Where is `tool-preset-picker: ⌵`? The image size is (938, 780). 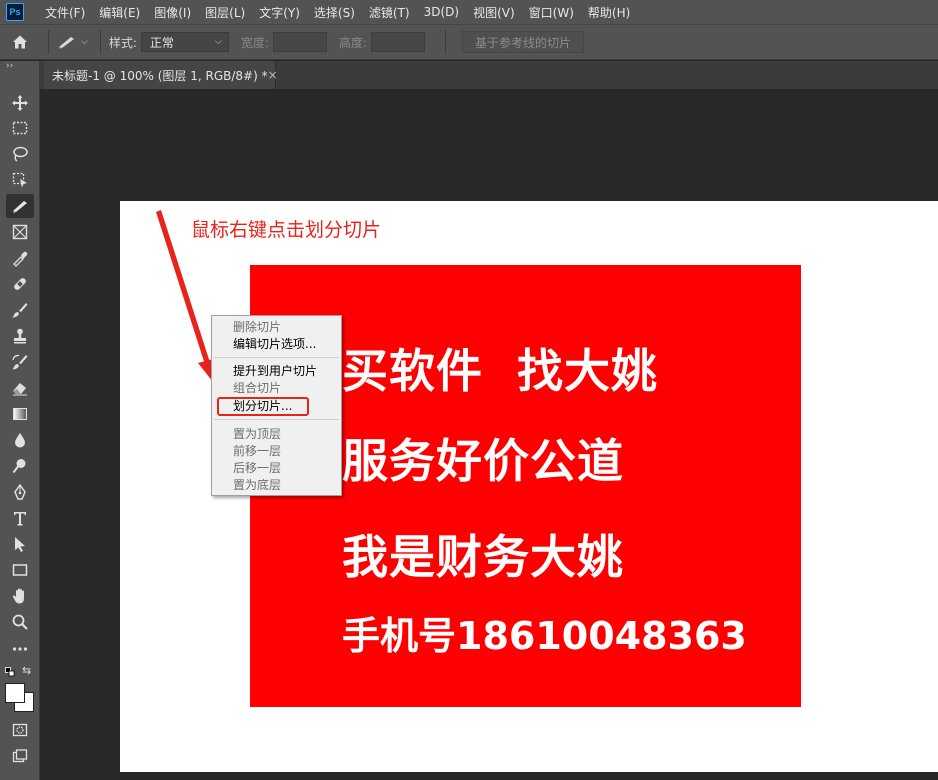 tool-preset-picker: ⌵ is located at coordinates (72, 42).